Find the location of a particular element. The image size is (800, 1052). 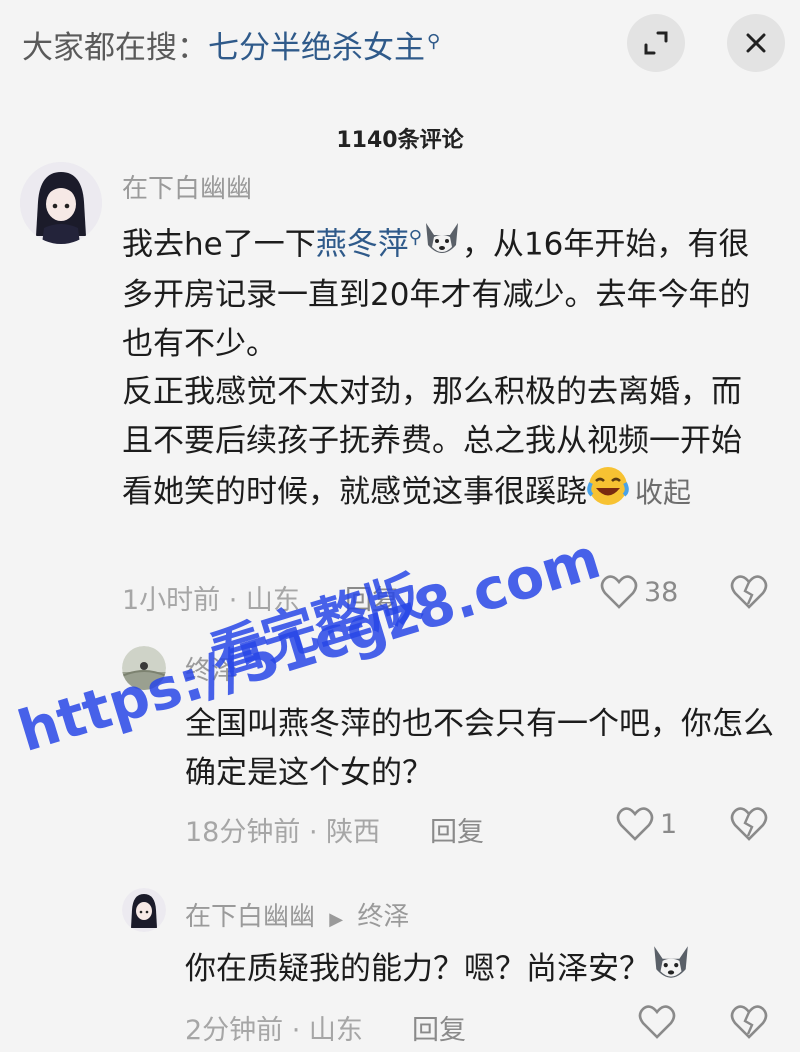

reply-avatar-image is located at coordinates (144, 910).